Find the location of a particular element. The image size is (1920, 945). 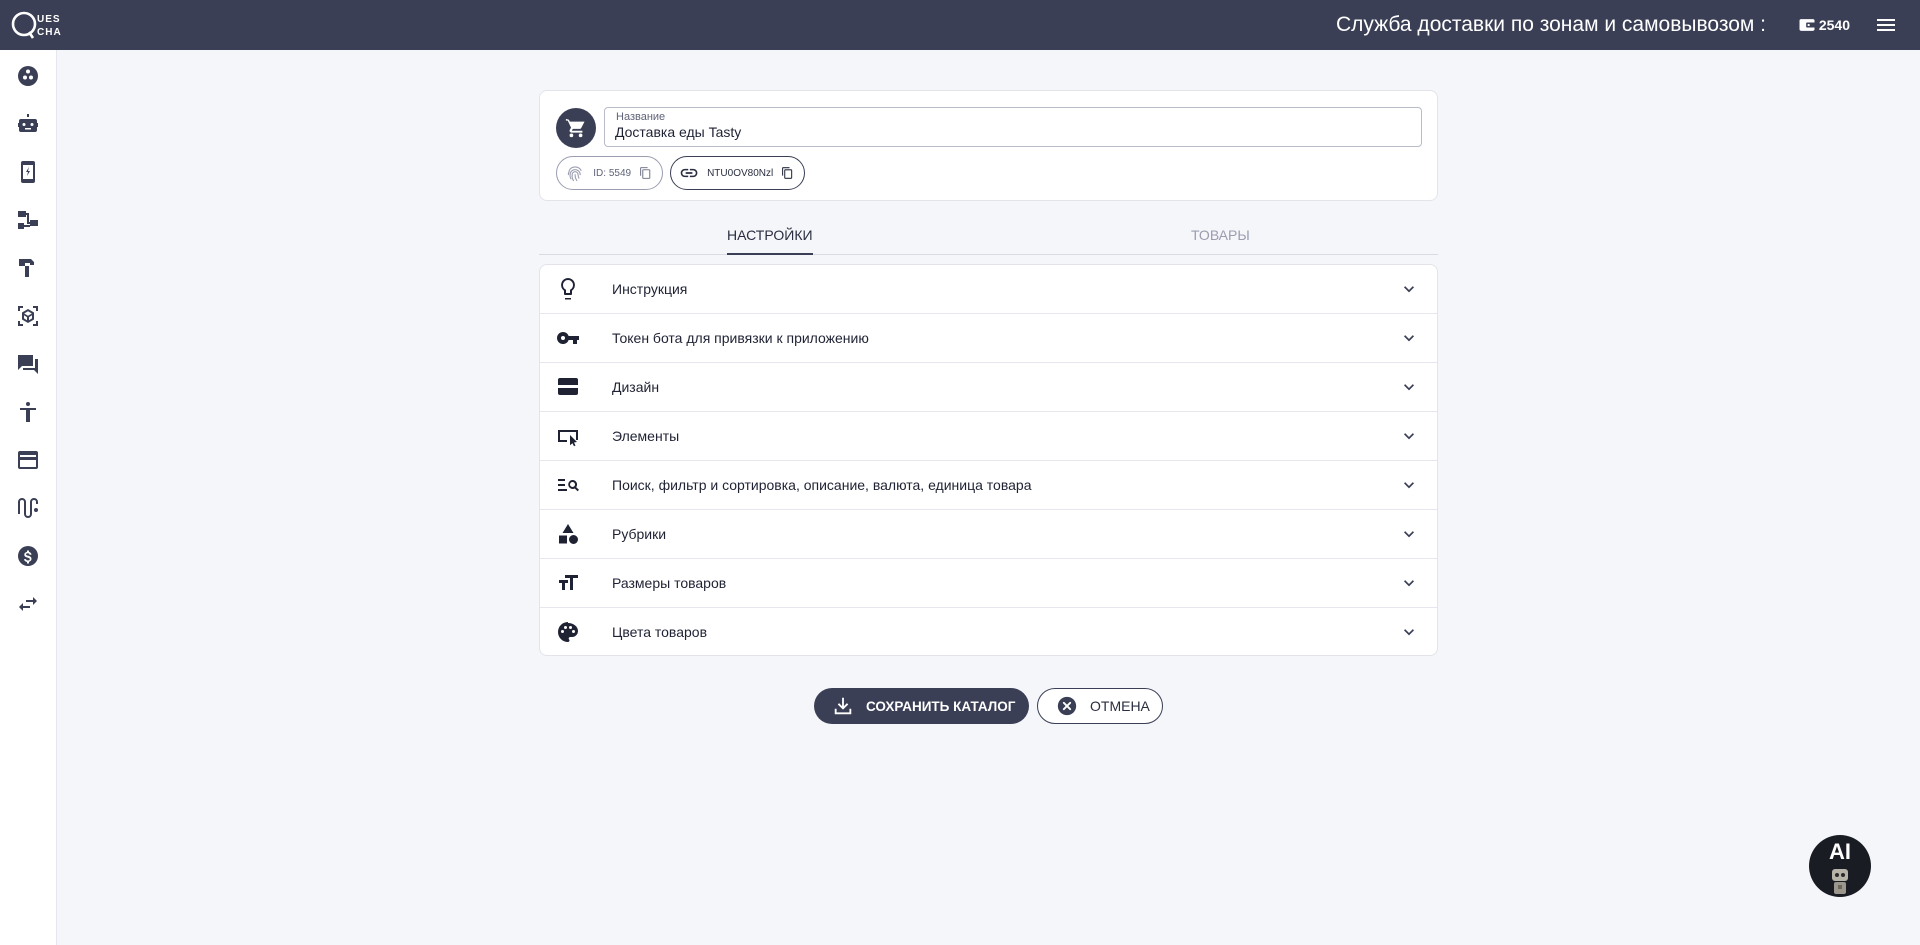

mobile-app-icon is located at coordinates (28, 172).